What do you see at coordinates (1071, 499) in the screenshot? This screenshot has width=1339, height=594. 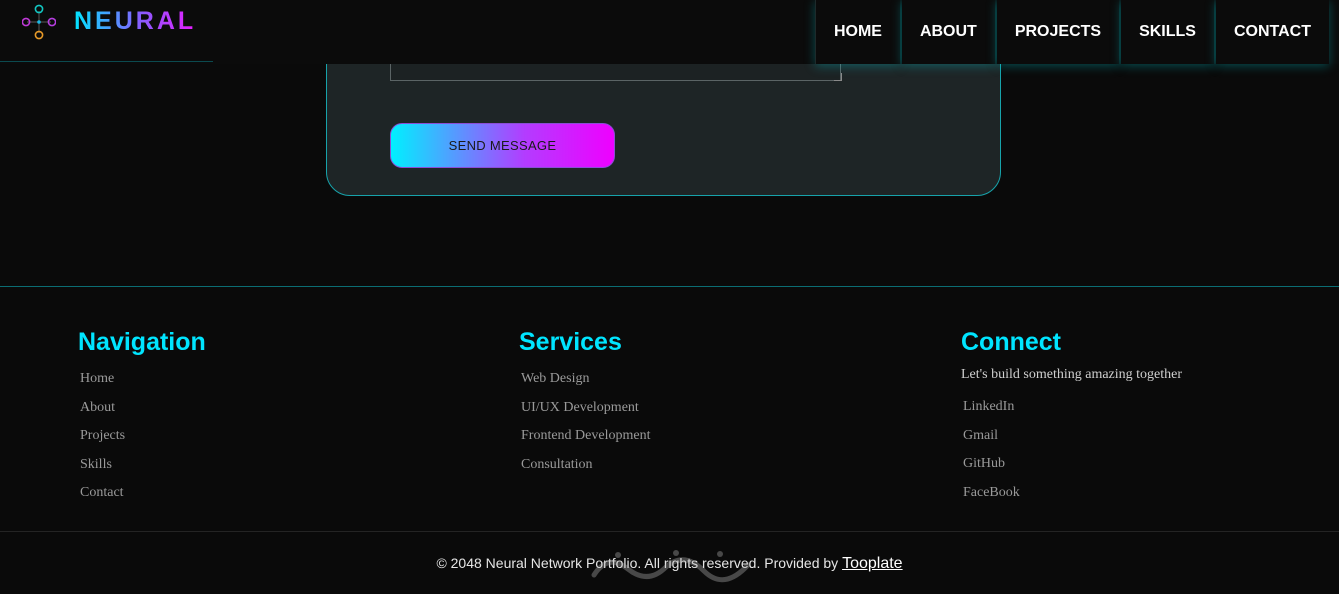 I see `footer-social-facebook: FaceBook` at bounding box center [1071, 499].